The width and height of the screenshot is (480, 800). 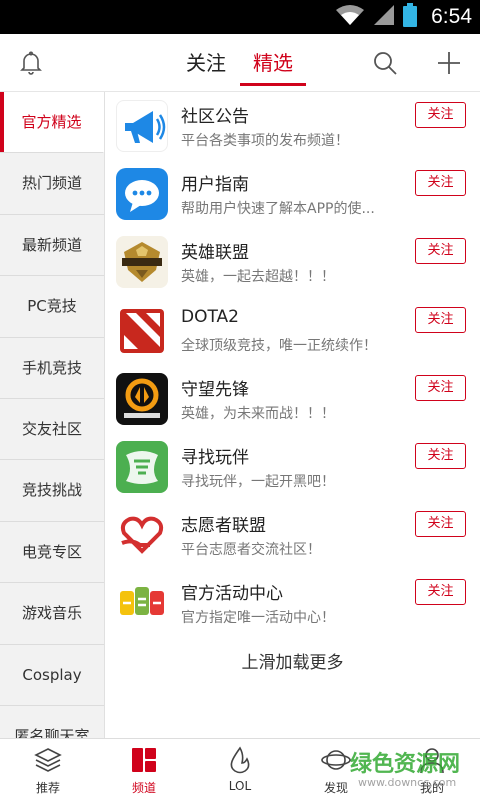 I want to click on status-icons: 6:54, so click(x=403, y=17).